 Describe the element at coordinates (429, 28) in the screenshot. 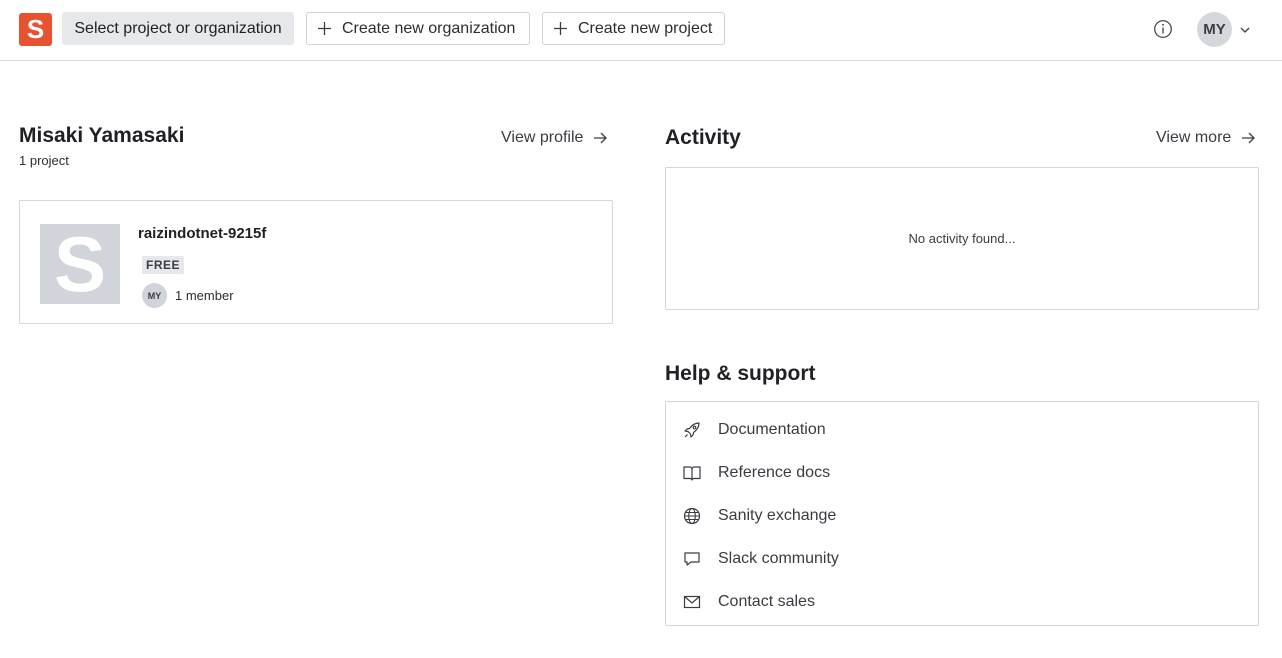

I see `create-organization-label: Create new organization` at that location.